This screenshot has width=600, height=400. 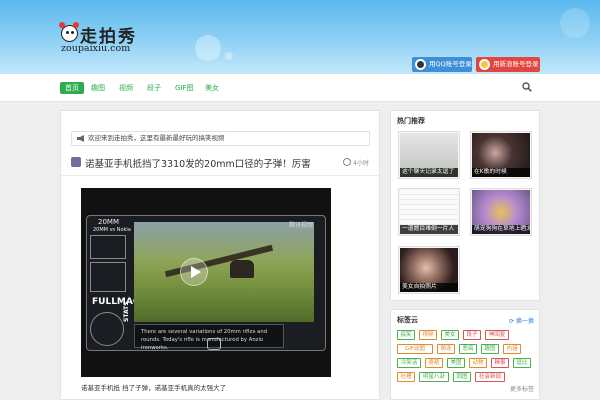 What do you see at coordinates (156, 138) in the screenshot?
I see `notice-text: 欢迎来到走拍秀，这里有最新最好玩的搞笑视频` at bounding box center [156, 138].